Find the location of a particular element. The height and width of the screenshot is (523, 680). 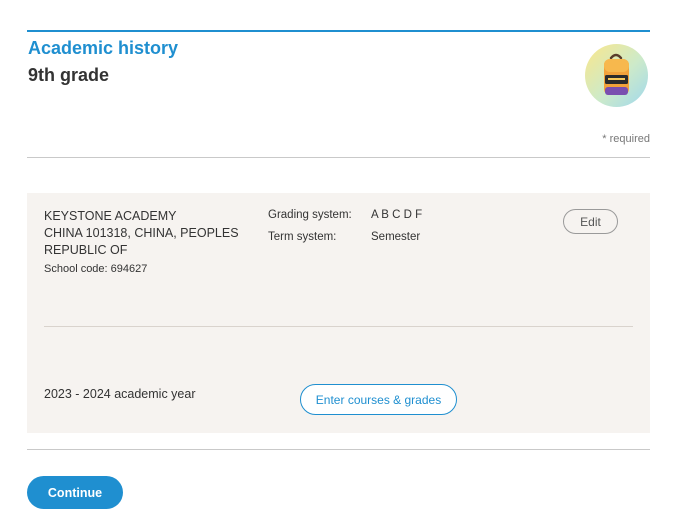

required-note: * required is located at coordinates (626, 139).